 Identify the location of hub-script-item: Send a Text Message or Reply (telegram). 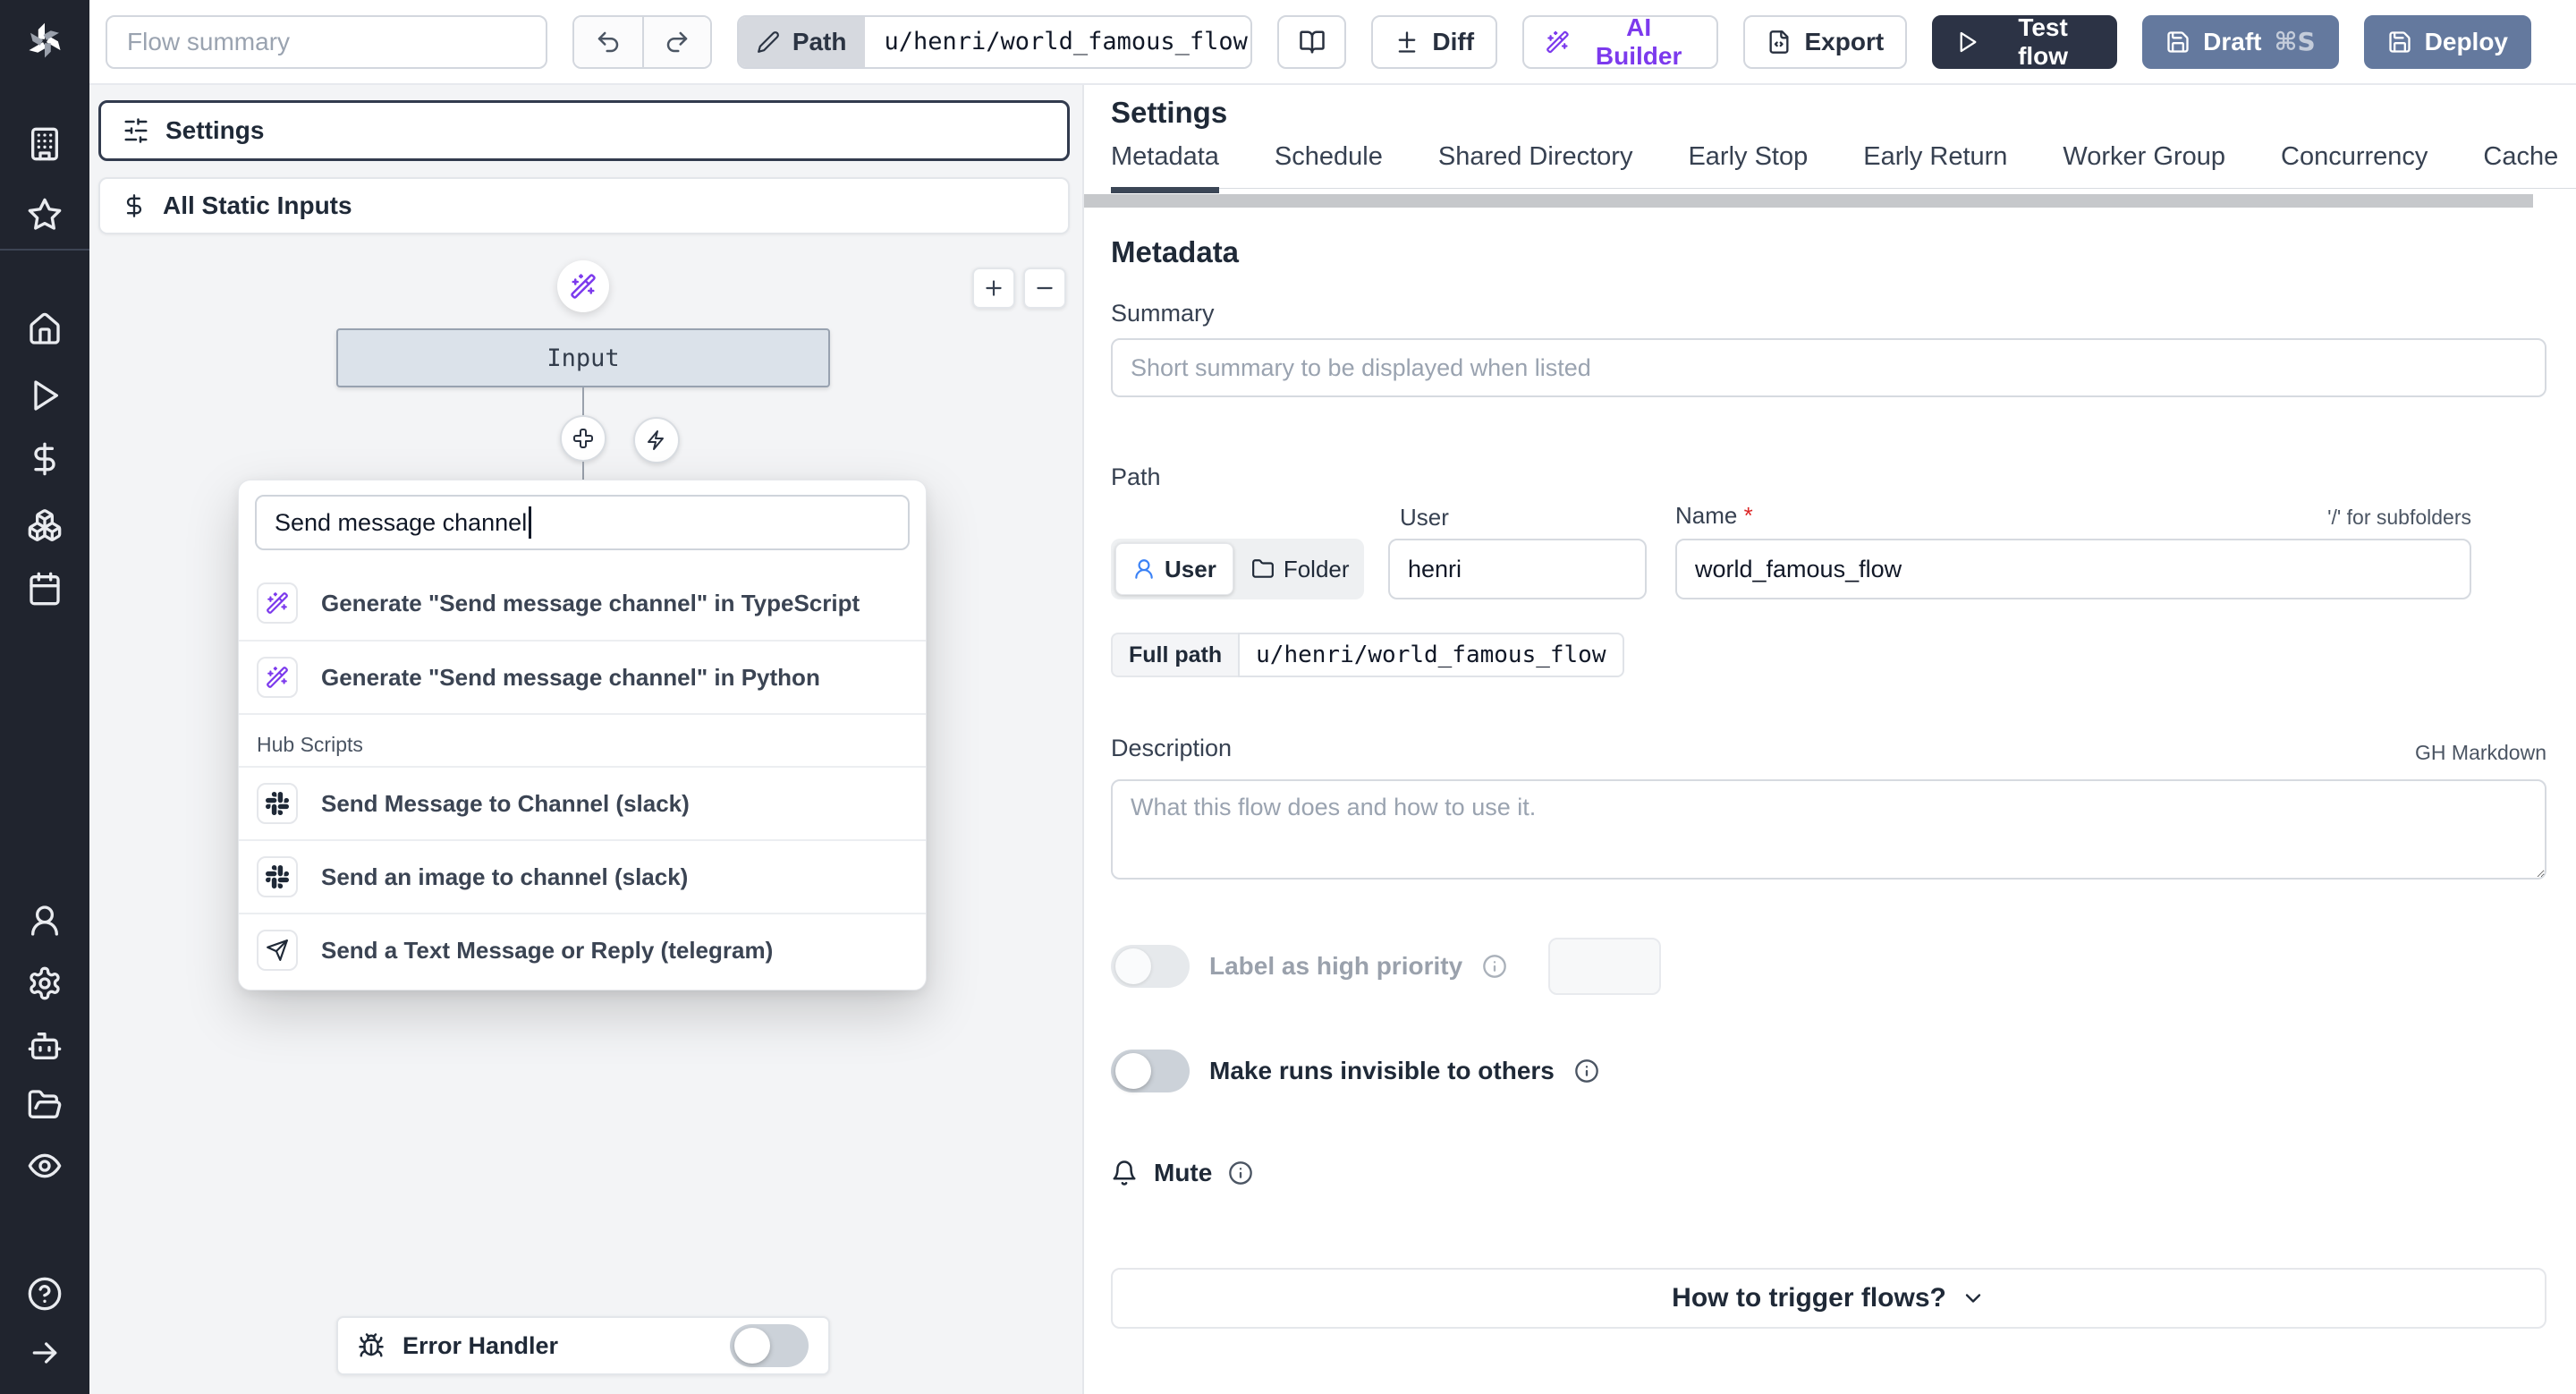
(582, 949).